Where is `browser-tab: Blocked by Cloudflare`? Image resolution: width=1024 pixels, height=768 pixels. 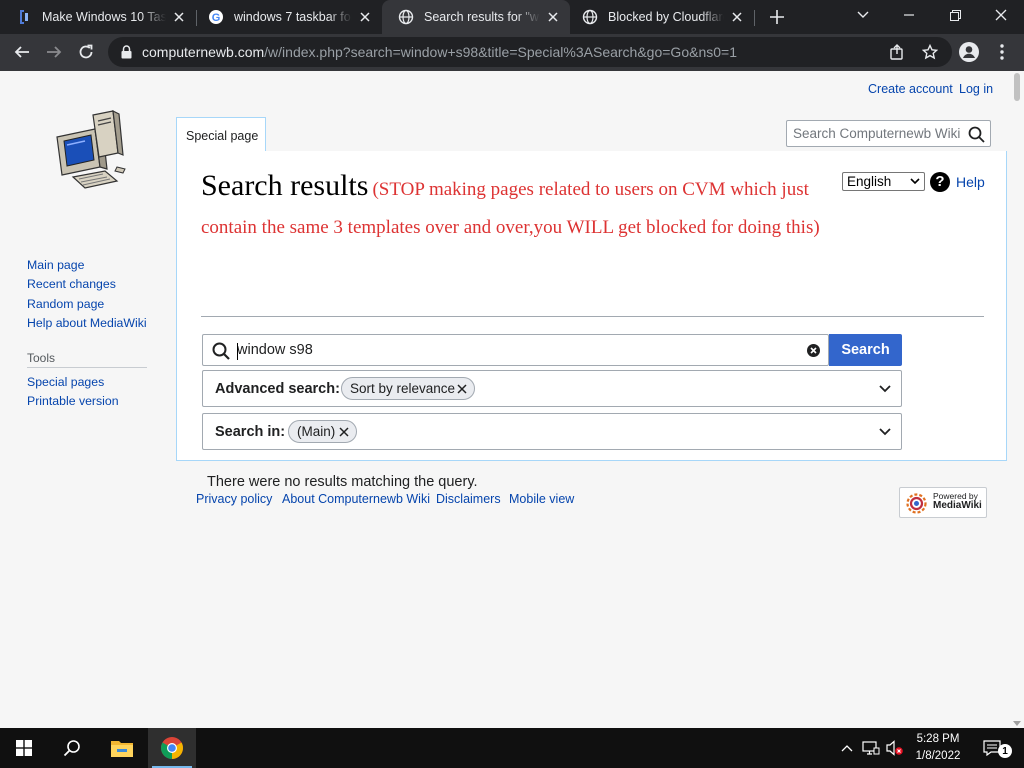
browser-tab: Blocked by Cloudflare is located at coordinates (660, 17).